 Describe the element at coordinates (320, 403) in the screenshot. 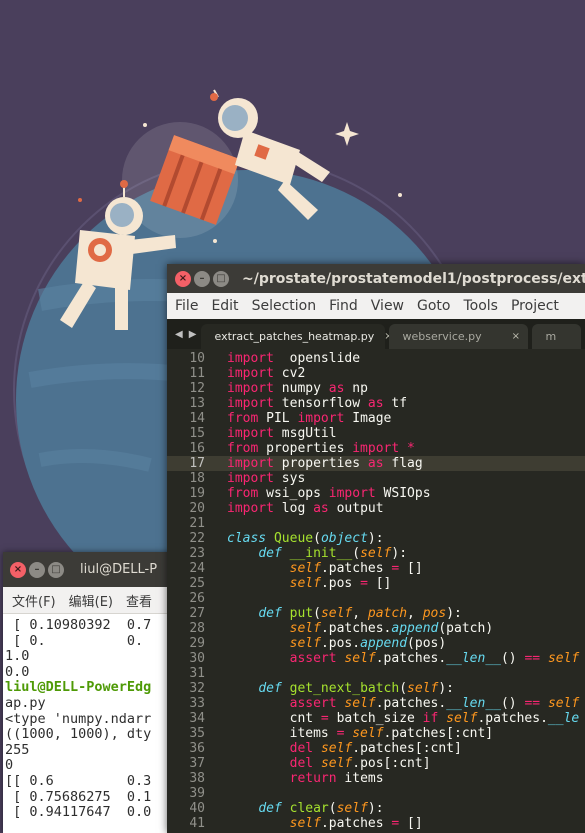

I see `code-token: tensorflow` at that location.